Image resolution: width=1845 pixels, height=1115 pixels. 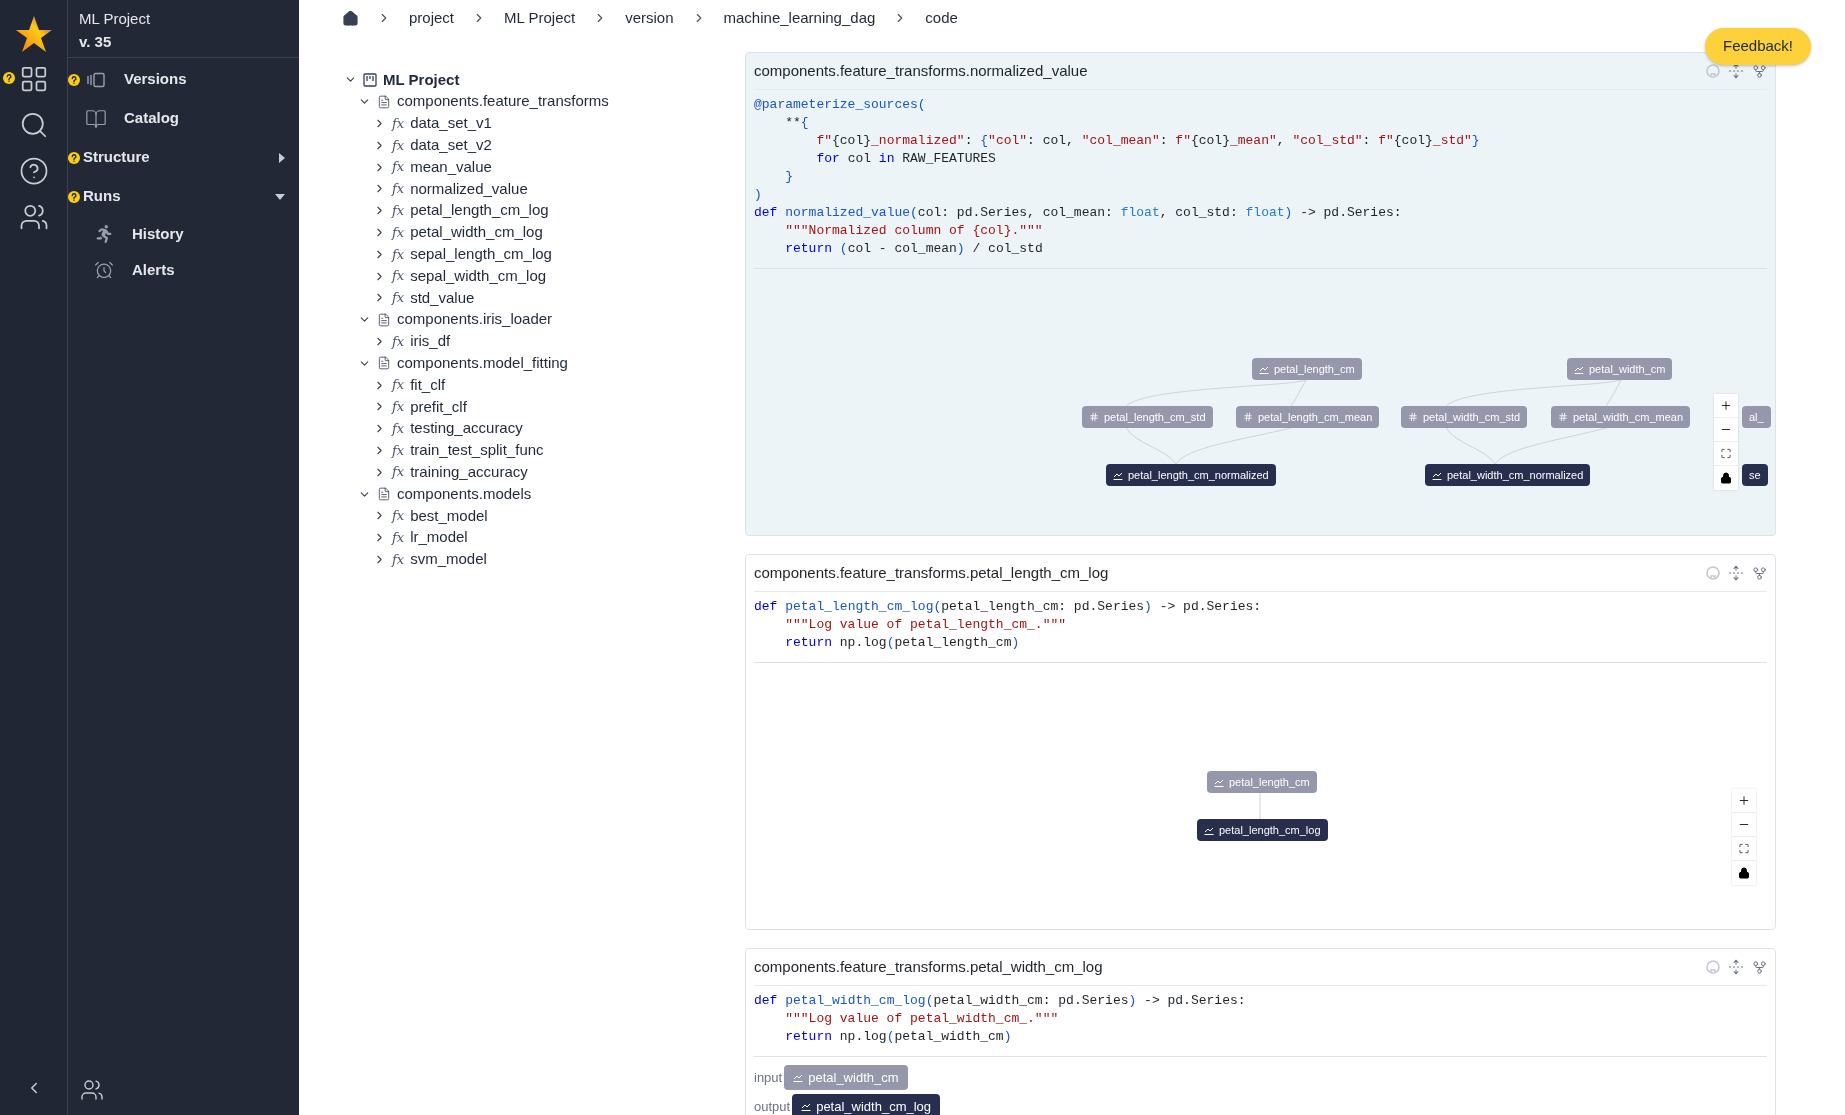 What do you see at coordinates (866, 1104) in the screenshot?
I see `dag-node: petal_width_cm_log` at bounding box center [866, 1104].